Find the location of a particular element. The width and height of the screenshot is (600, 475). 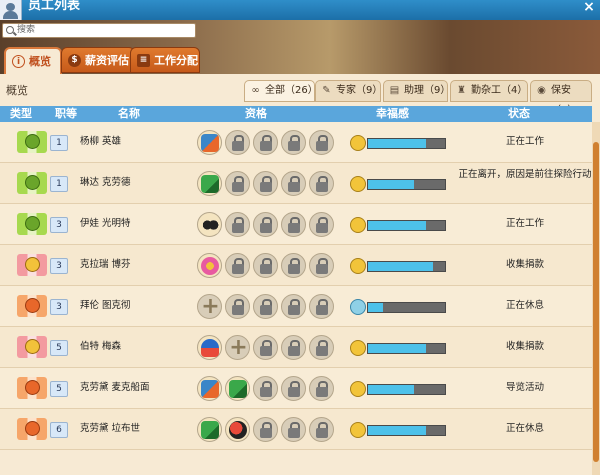

employee-name: 伊娃 光明特 is located at coordinates (105, 223).